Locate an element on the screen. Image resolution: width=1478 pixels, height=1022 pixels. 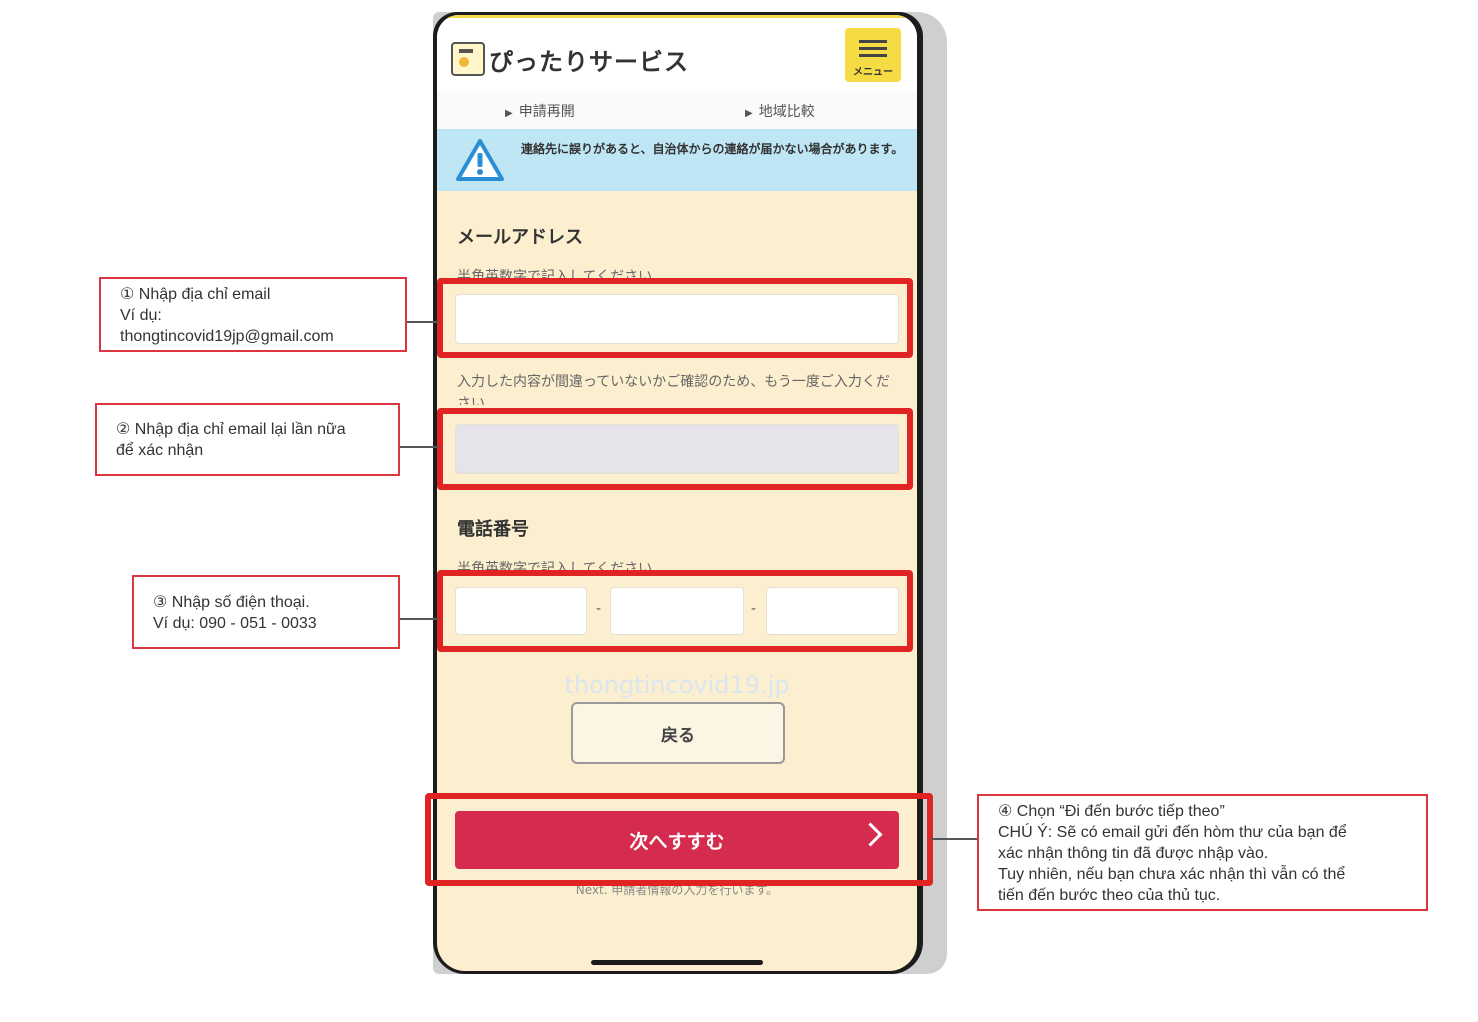
warning-icon is located at coordinates (480, 160).